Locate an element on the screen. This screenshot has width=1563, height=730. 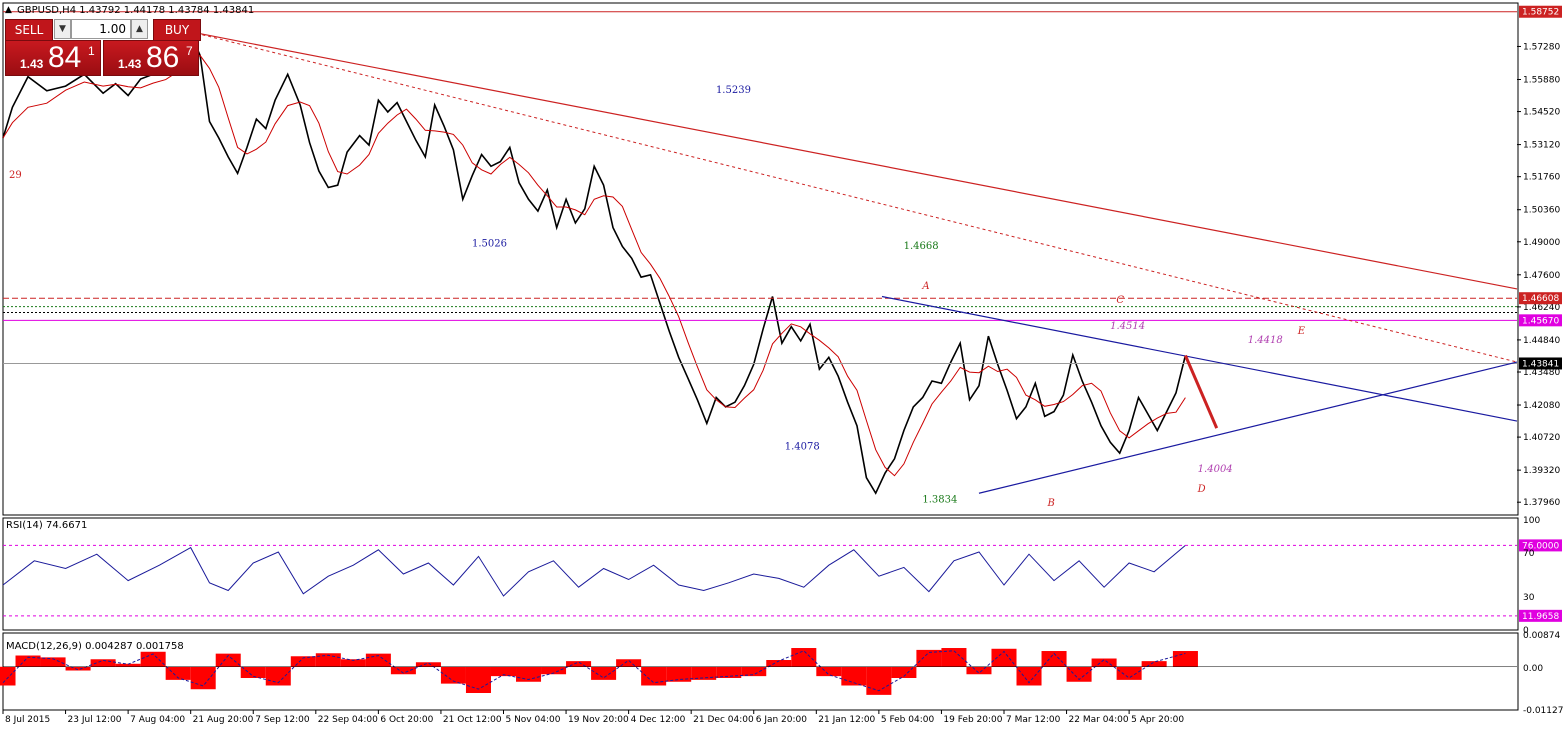
time-axis-label: 5 Apr 20:00 is located at coordinates (1157, 720).